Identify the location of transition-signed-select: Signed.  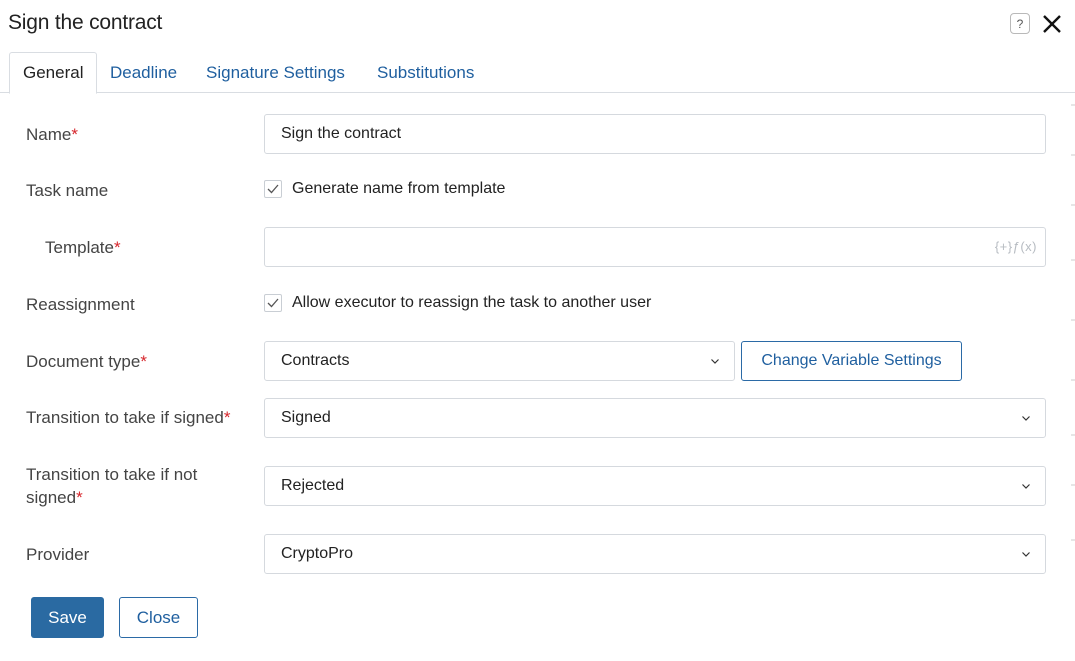
(655, 418).